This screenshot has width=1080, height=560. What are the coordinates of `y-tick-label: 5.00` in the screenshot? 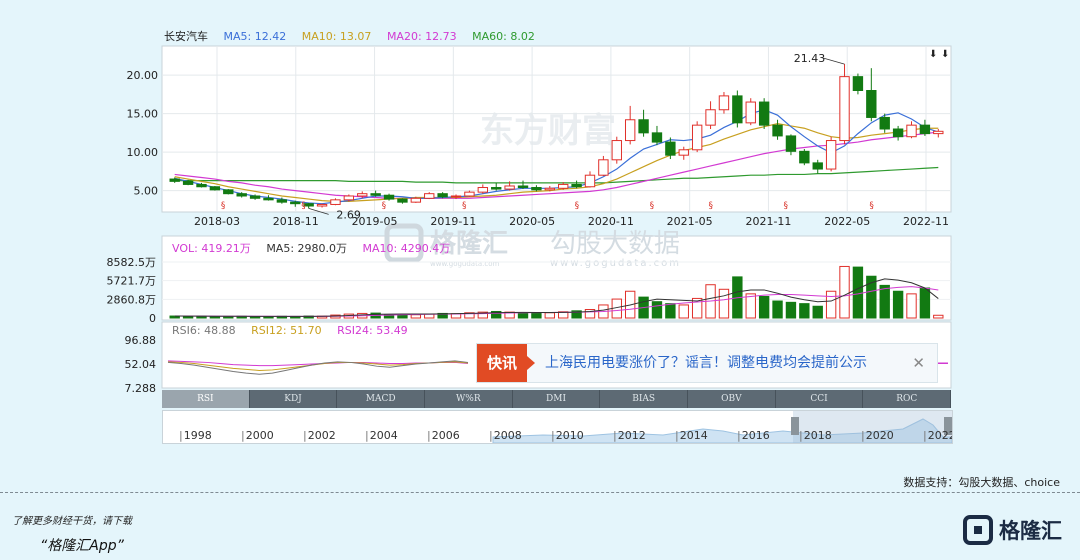 It's located at (146, 191).